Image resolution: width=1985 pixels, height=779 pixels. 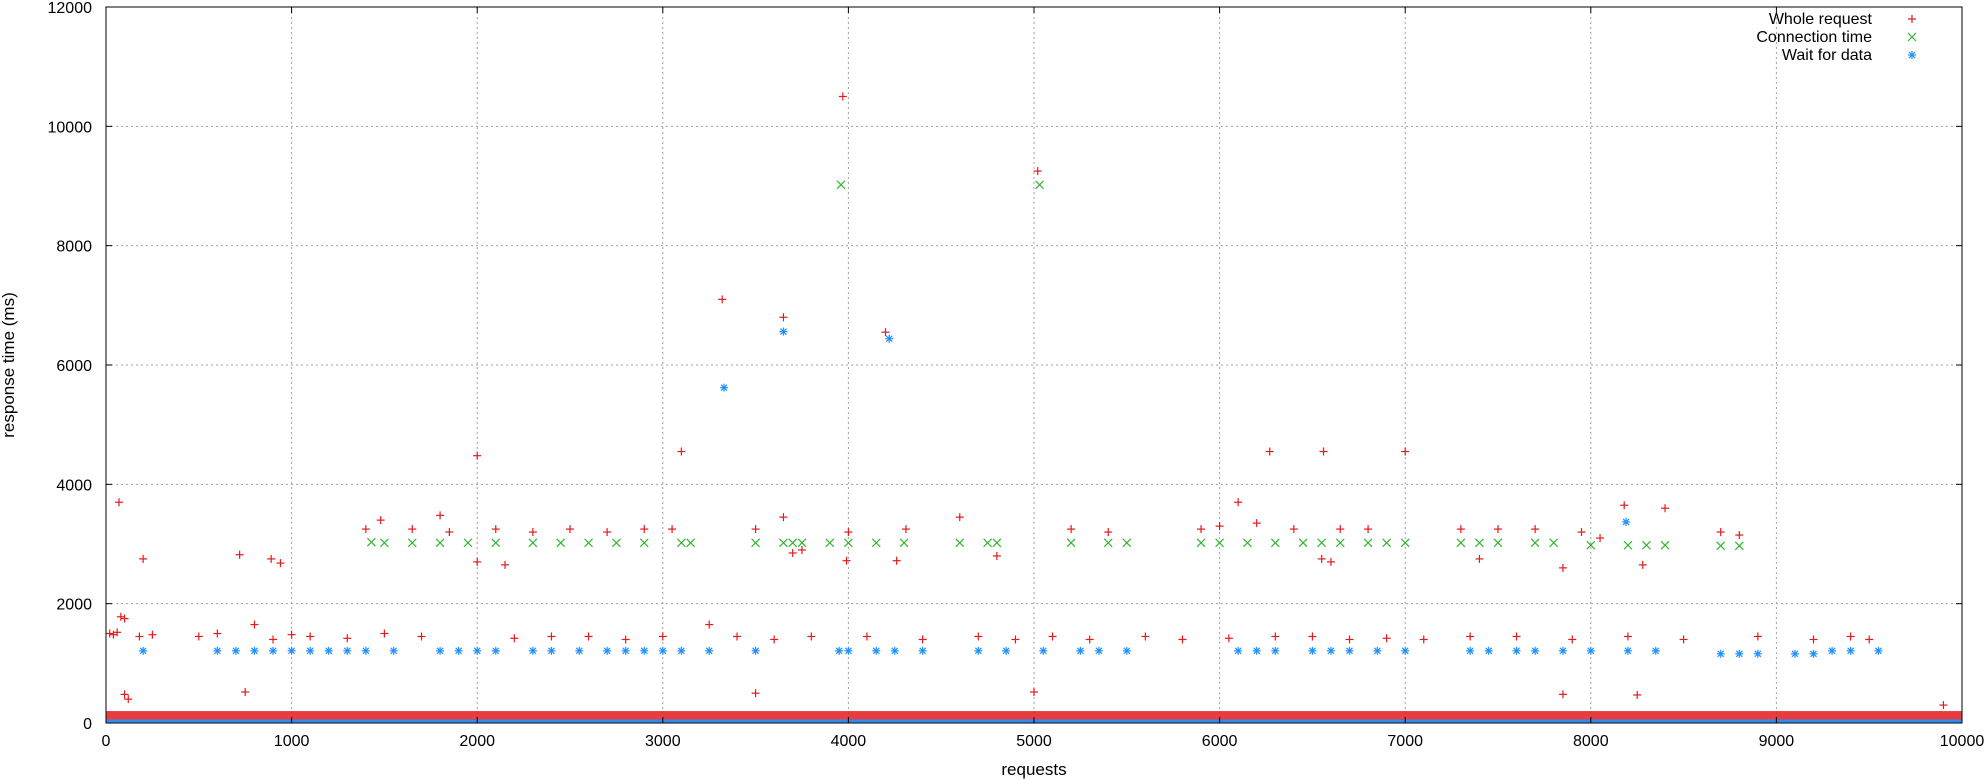 What do you see at coordinates (1034, 741) in the screenshot?
I see `x-tick-label: 5000` at bounding box center [1034, 741].